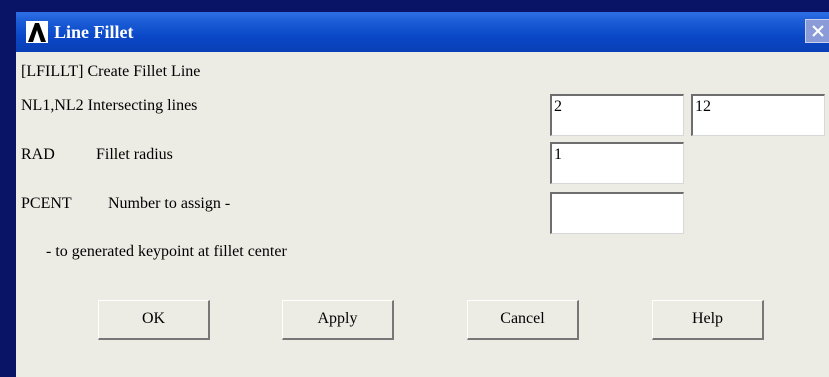  I want to click on command-label: [LFILLT] Create Fillet Line, so click(111, 71).